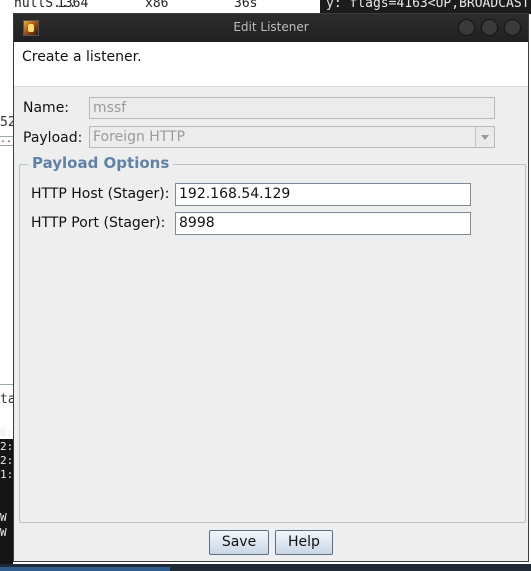 The image size is (531, 571). I want to click on payload-value: Foreign HTTP, so click(139, 137).